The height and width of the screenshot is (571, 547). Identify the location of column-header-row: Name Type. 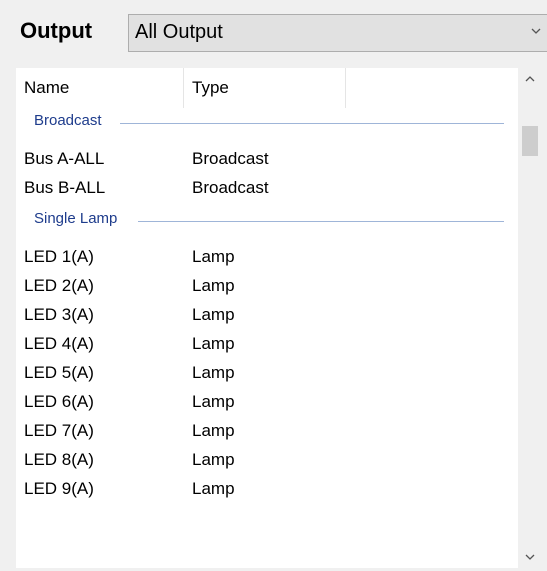
(267, 88).